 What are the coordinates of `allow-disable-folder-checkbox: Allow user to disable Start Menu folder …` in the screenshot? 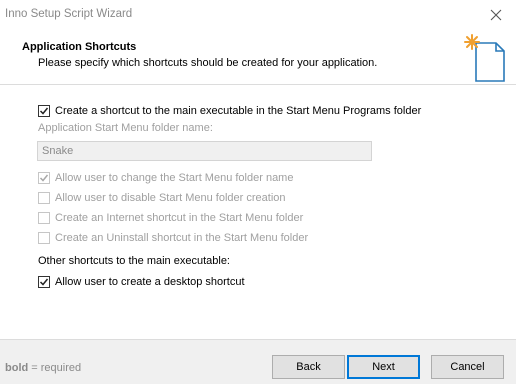 It's located at (162, 198).